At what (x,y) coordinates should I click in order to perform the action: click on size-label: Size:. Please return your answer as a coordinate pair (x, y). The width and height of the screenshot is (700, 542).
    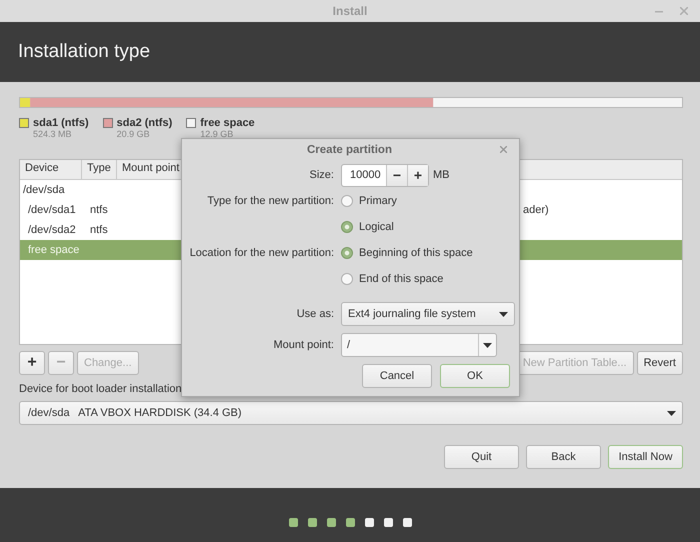
    Looking at the image, I should click on (322, 175).